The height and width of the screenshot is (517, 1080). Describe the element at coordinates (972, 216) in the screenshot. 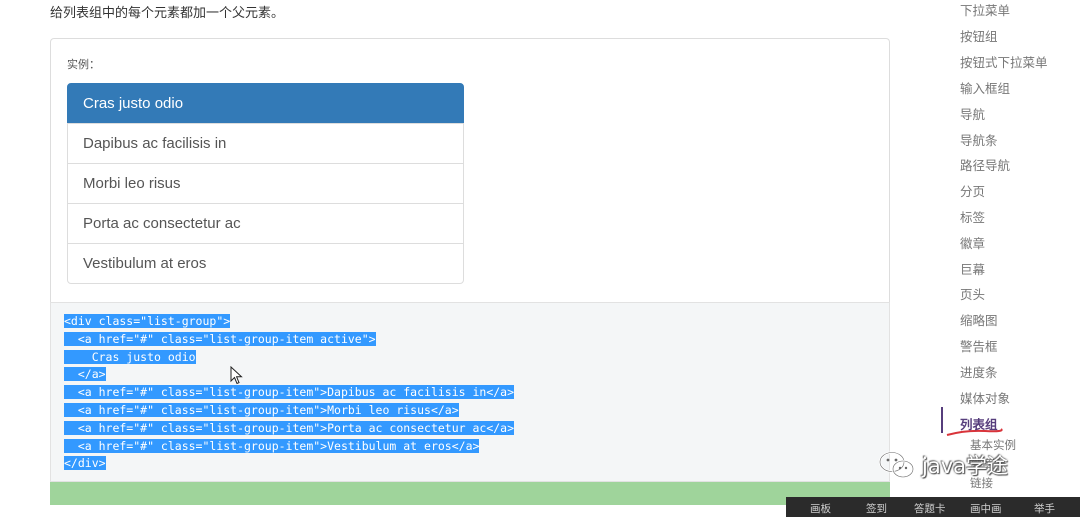

I see `sidebar-item: 标签` at that location.